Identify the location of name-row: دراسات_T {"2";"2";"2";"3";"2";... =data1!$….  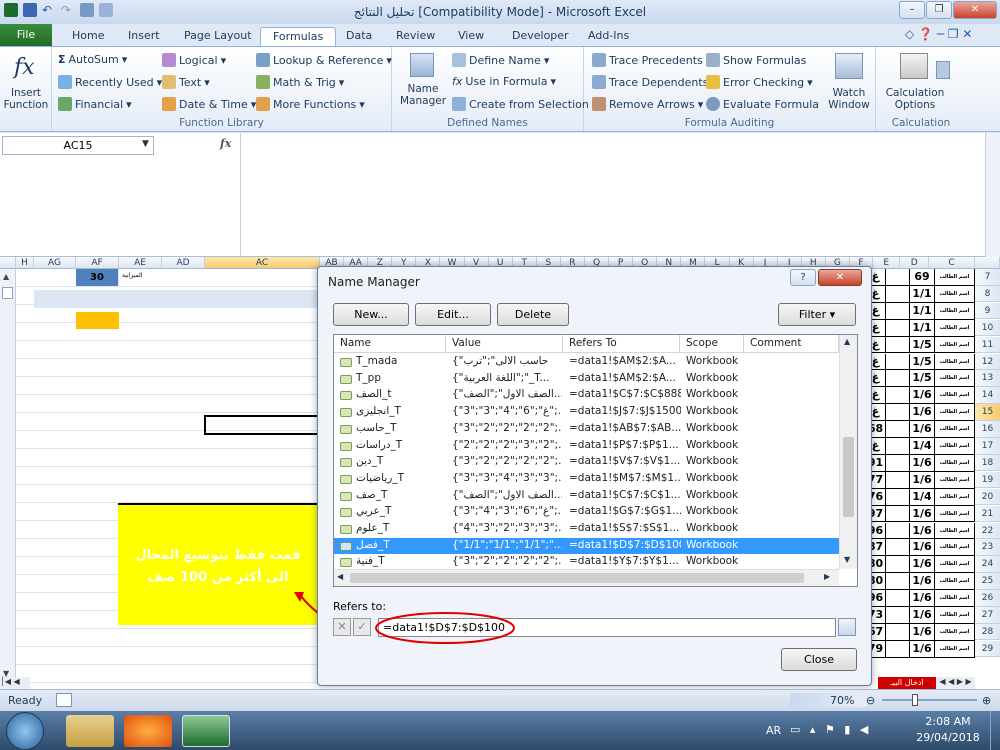
(586, 446).